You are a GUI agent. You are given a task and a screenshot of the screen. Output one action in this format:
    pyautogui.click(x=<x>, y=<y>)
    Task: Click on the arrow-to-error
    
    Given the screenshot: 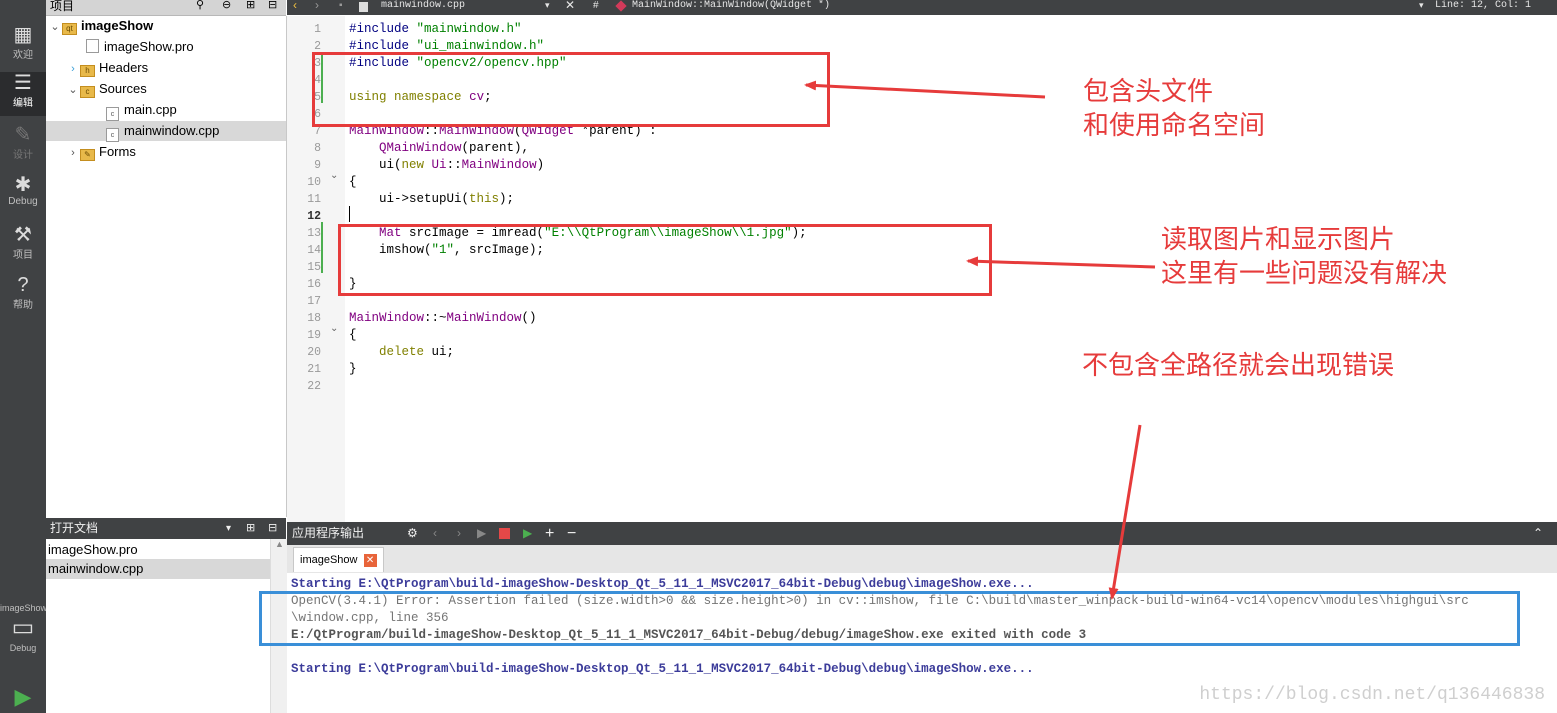 What is the action you would take?
    pyautogui.click(x=1125, y=512)
    